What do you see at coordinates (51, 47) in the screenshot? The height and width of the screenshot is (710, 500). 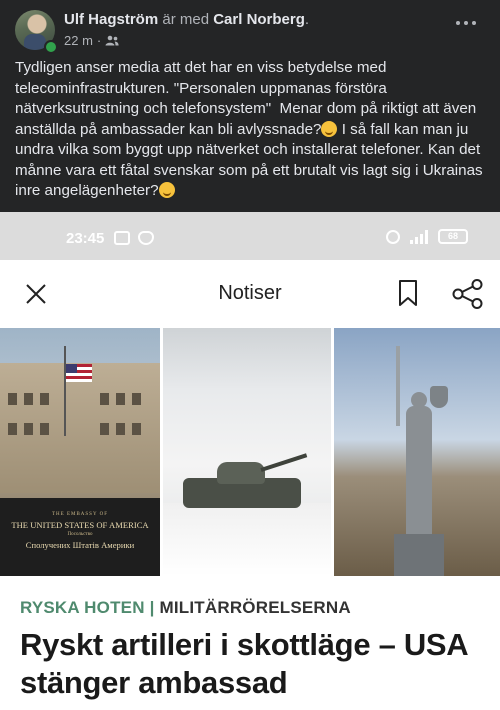 I see `online-status-dot` at bounding box center [51, 47].